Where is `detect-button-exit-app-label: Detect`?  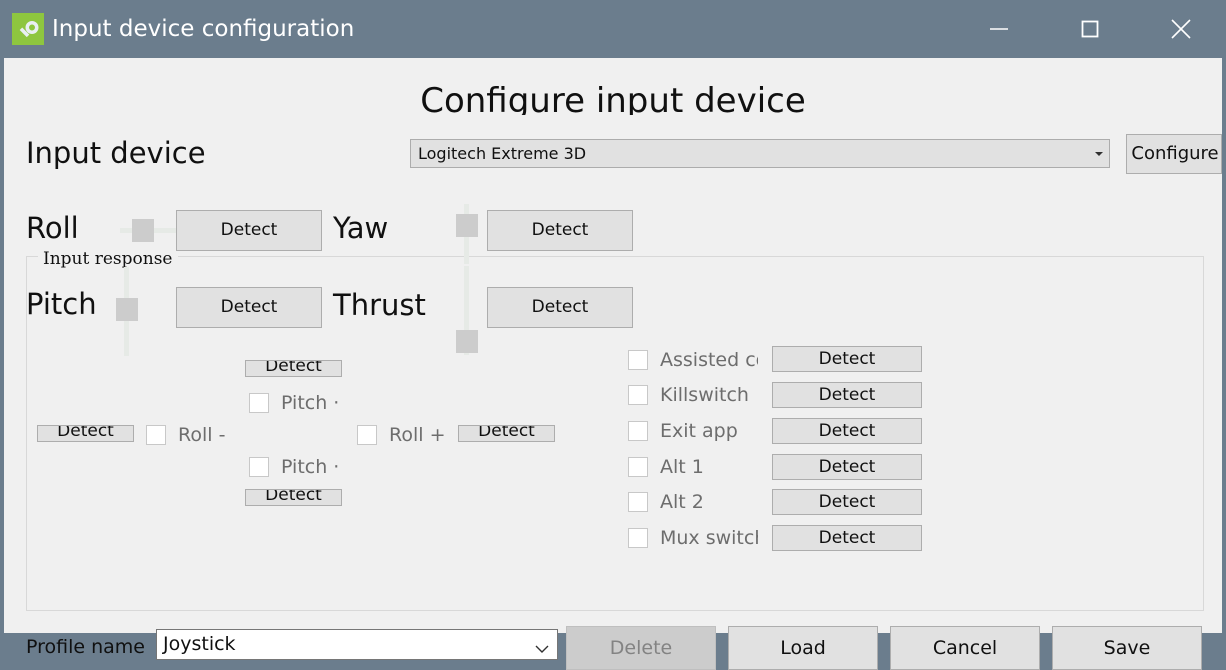 detect-button-exit-app-label: Detect is located at coordinates (847, 431).